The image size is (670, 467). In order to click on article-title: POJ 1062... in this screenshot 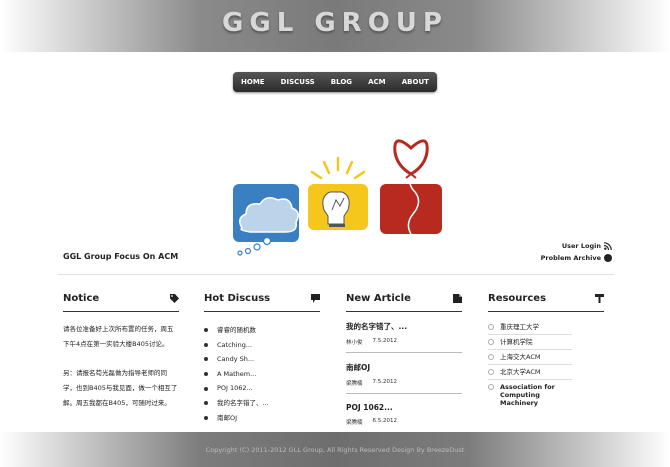, I will do `click(404, 407)`.